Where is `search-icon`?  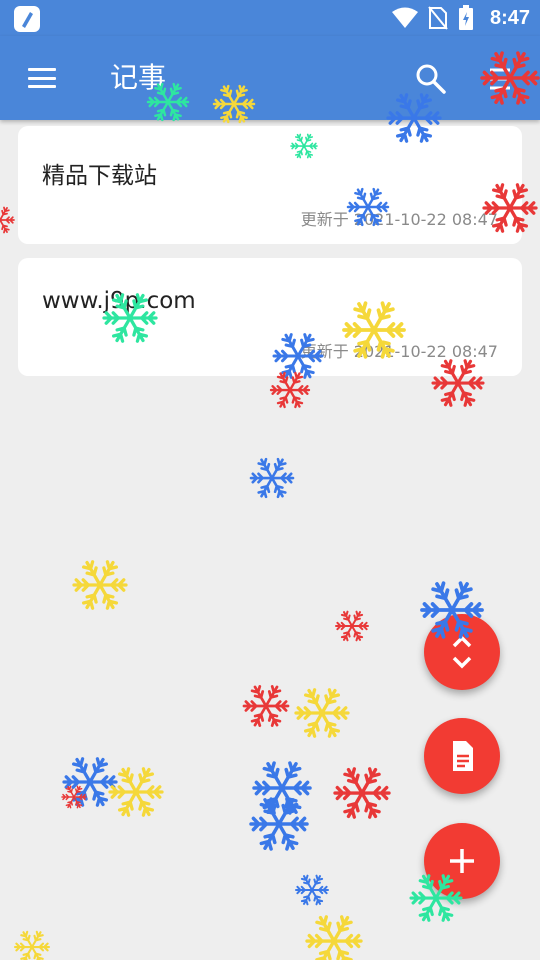 search-icon is located at coordinates (431, 79).